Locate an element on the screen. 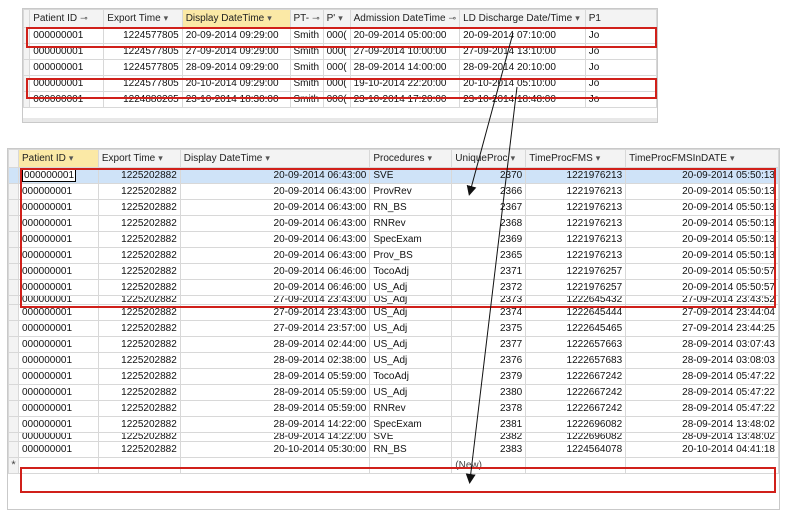 This screenshot has width=791, height=514. arrow-annotations is located at coordinates (491, 258).